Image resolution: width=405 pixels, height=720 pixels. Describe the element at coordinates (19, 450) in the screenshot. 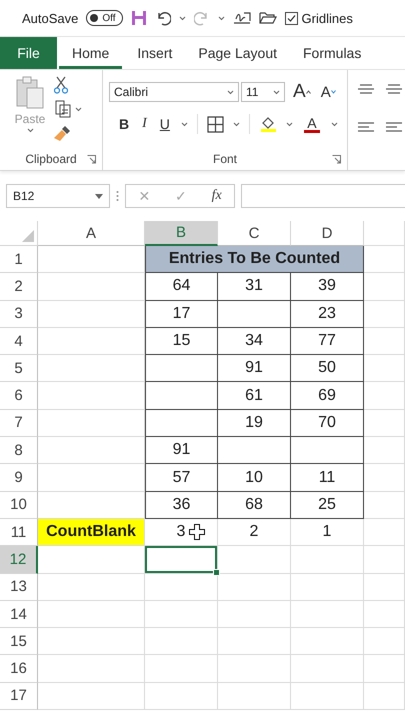

I see `row-header: 8` at that location.